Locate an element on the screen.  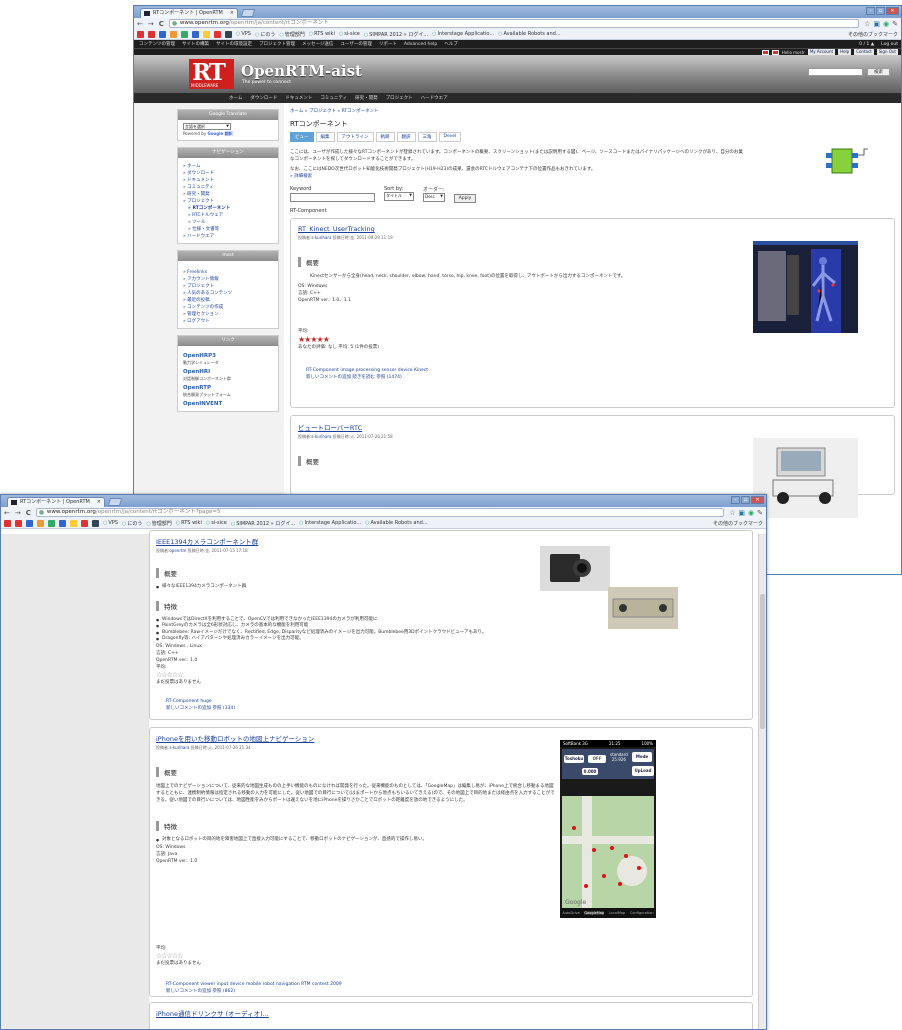
apply-button: Apply is located at coordinates (465, 198).